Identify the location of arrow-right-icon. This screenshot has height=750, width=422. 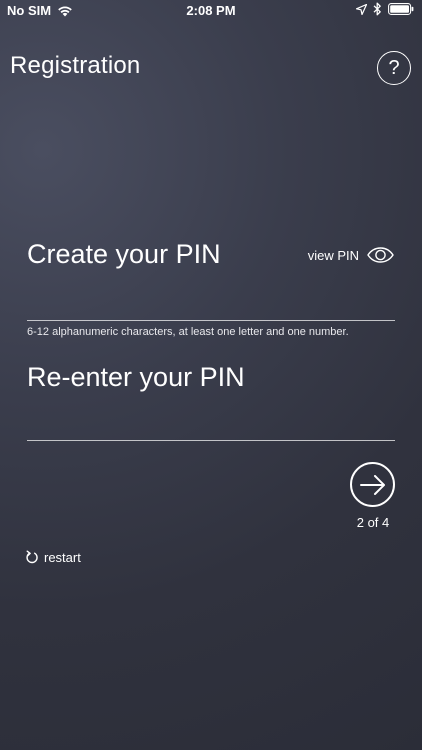
(372, 484).